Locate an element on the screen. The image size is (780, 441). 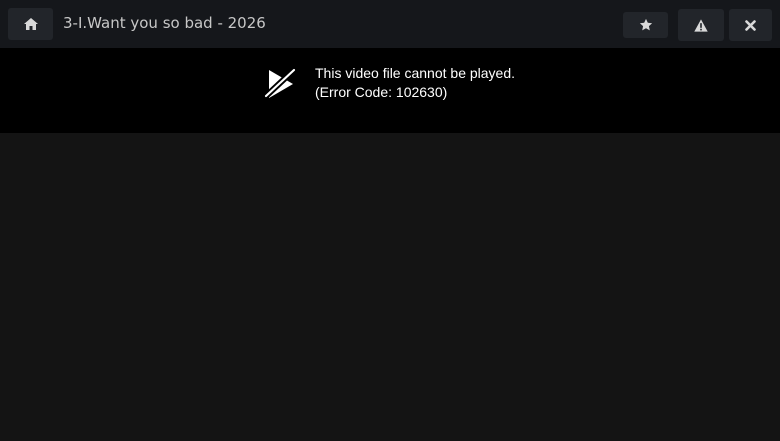
favorite-button is located at coordinates (645, 25).